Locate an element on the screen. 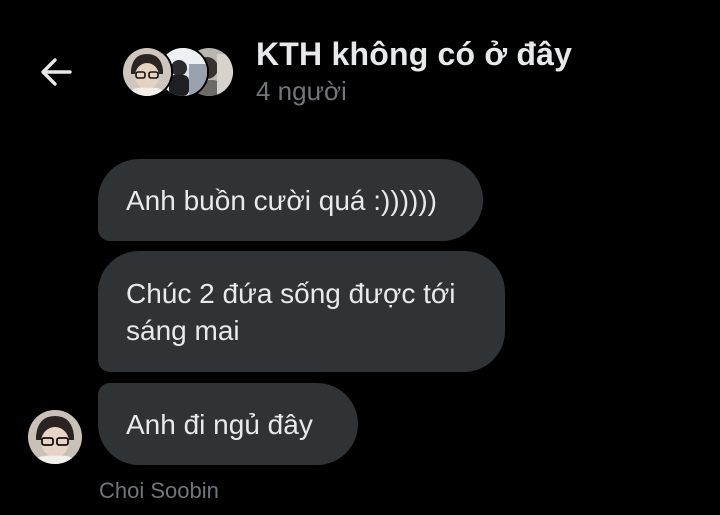 The image size is (720, 515). group-avatar-stack is located at coordinates (178, 72).